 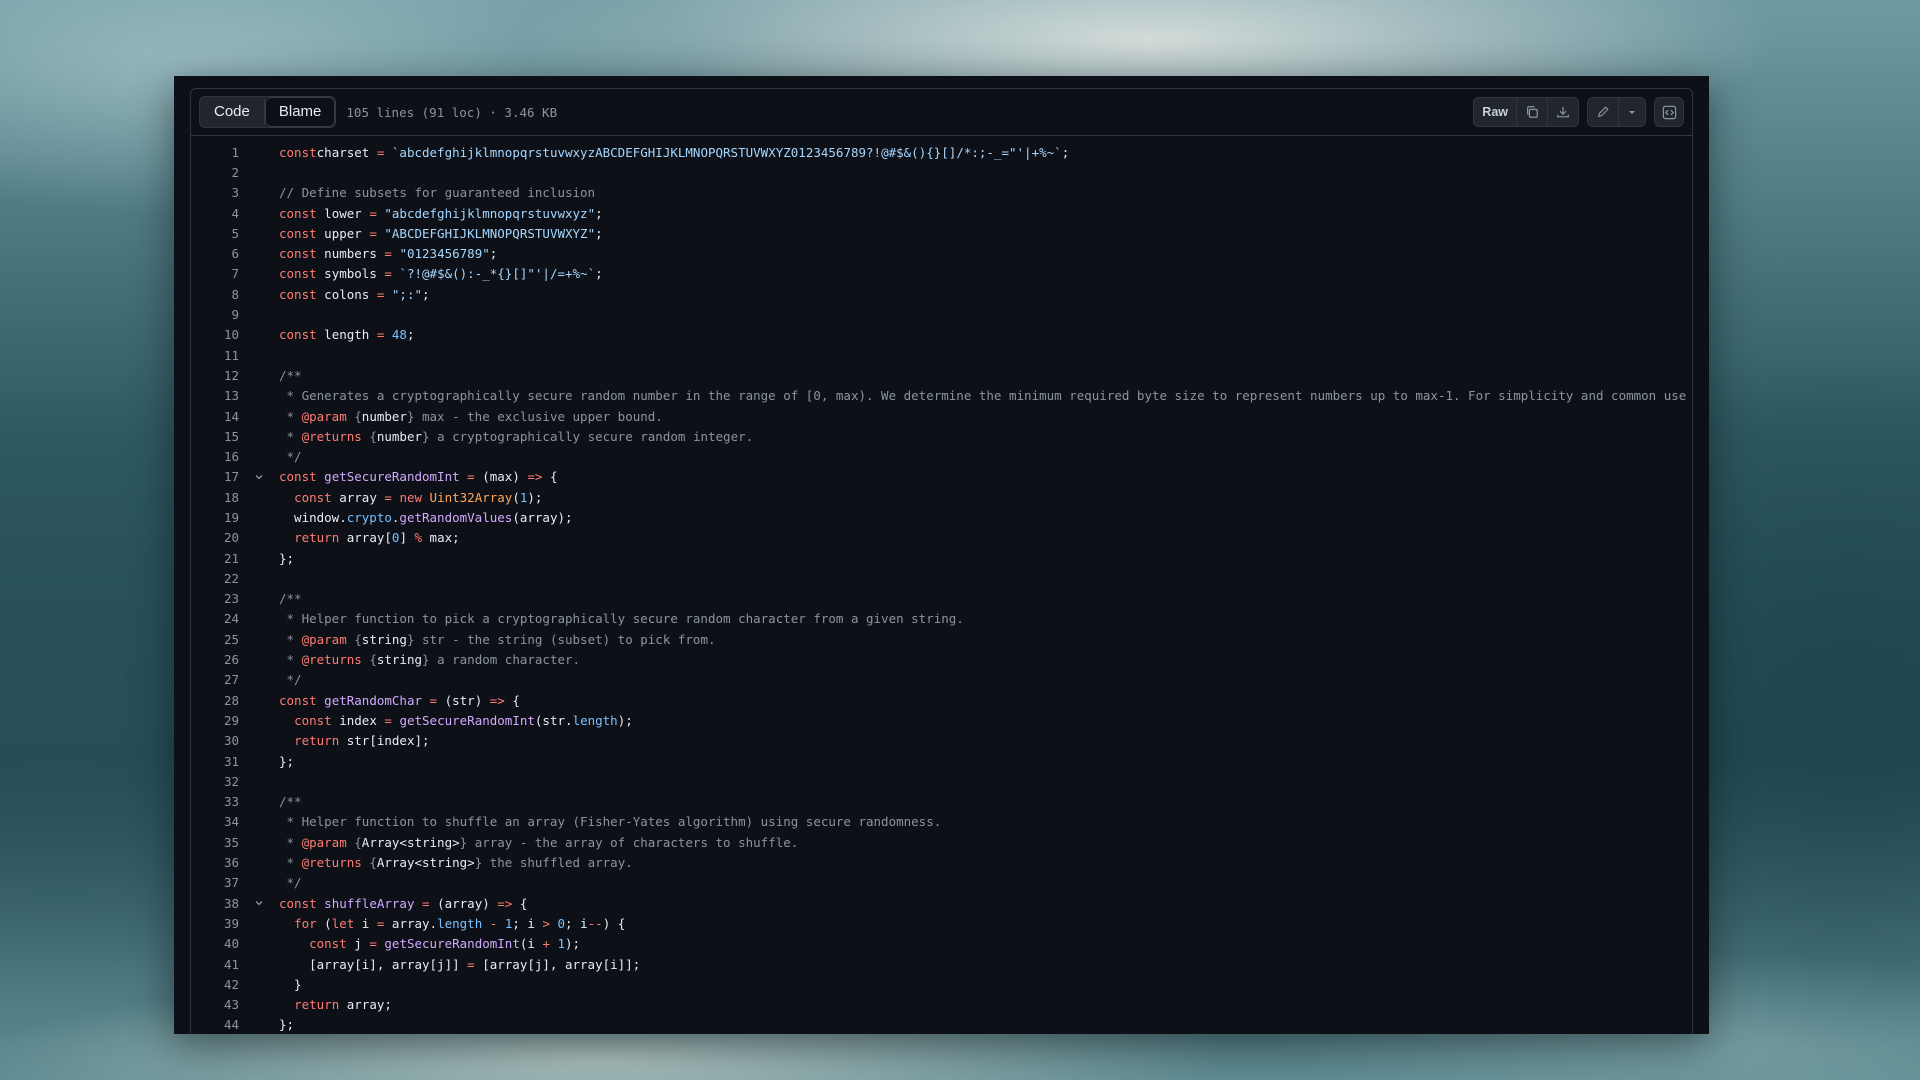 I want to click on line-number: 10, so click(x=215, y=334).